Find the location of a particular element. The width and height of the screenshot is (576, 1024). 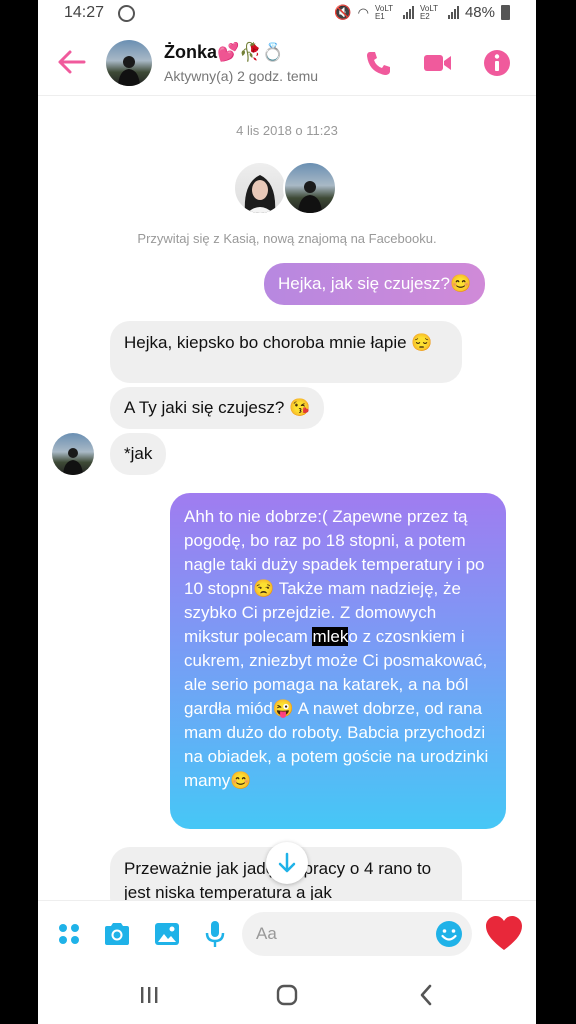

sender-avatar is located at coordinates (73, 454).